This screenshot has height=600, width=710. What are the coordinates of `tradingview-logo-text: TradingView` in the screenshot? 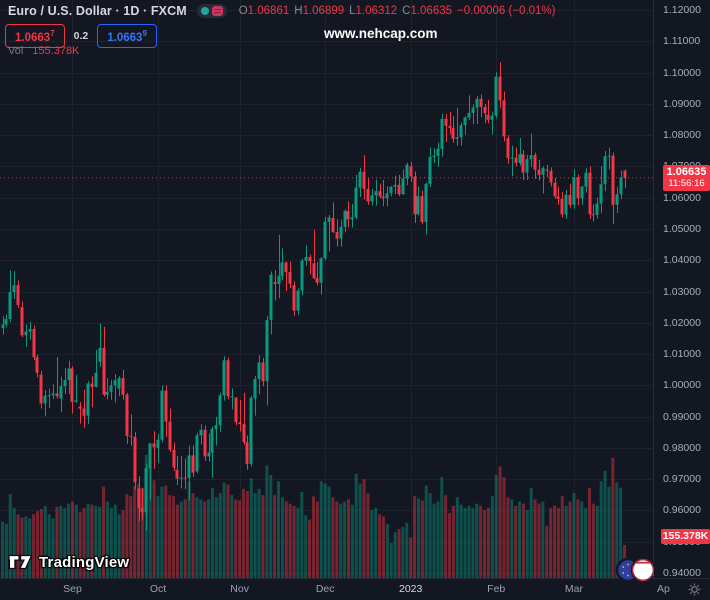 It's located at (84, 562).